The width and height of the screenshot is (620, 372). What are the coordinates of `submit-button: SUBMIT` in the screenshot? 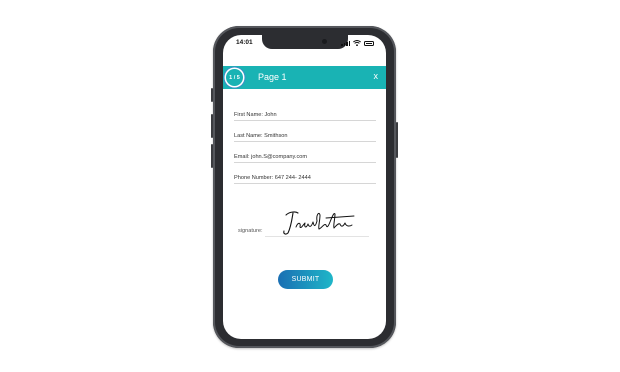 It's located at (305, 279).